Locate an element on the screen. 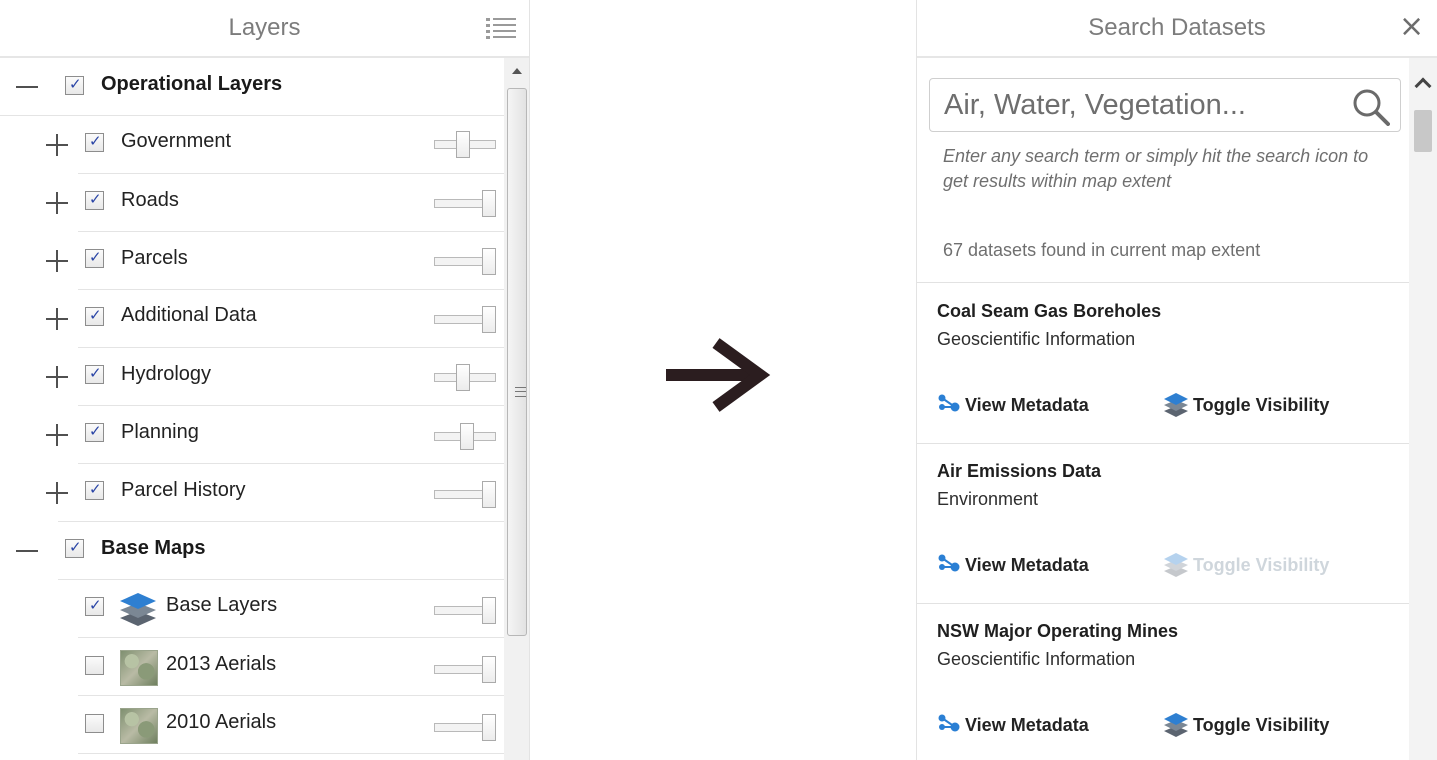 Image resolution: width=1437 pixels, height=760 pixels. layer-row: Parcels is located at coordinates (252, 261).